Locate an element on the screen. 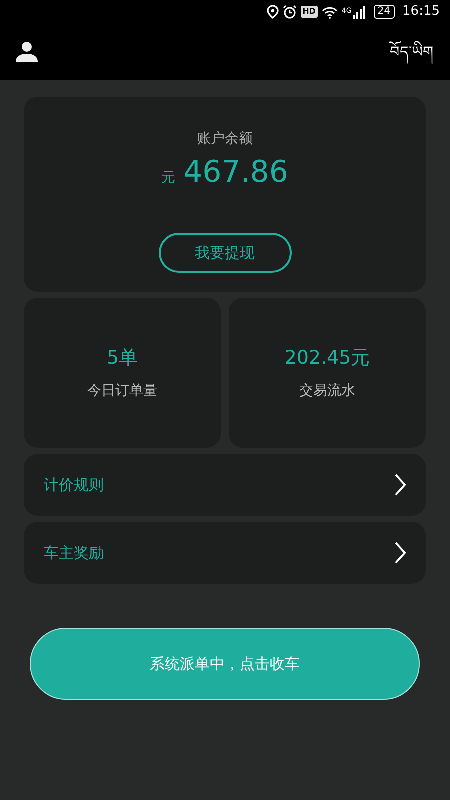  menu-label: 车主奖励 is located at coordinates (74, 553).